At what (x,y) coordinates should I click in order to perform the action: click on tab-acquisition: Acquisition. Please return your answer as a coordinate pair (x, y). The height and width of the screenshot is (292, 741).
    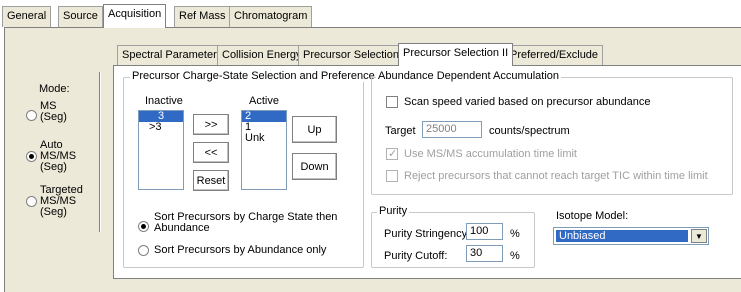
    Looking at the image, I should click on (135, 16).